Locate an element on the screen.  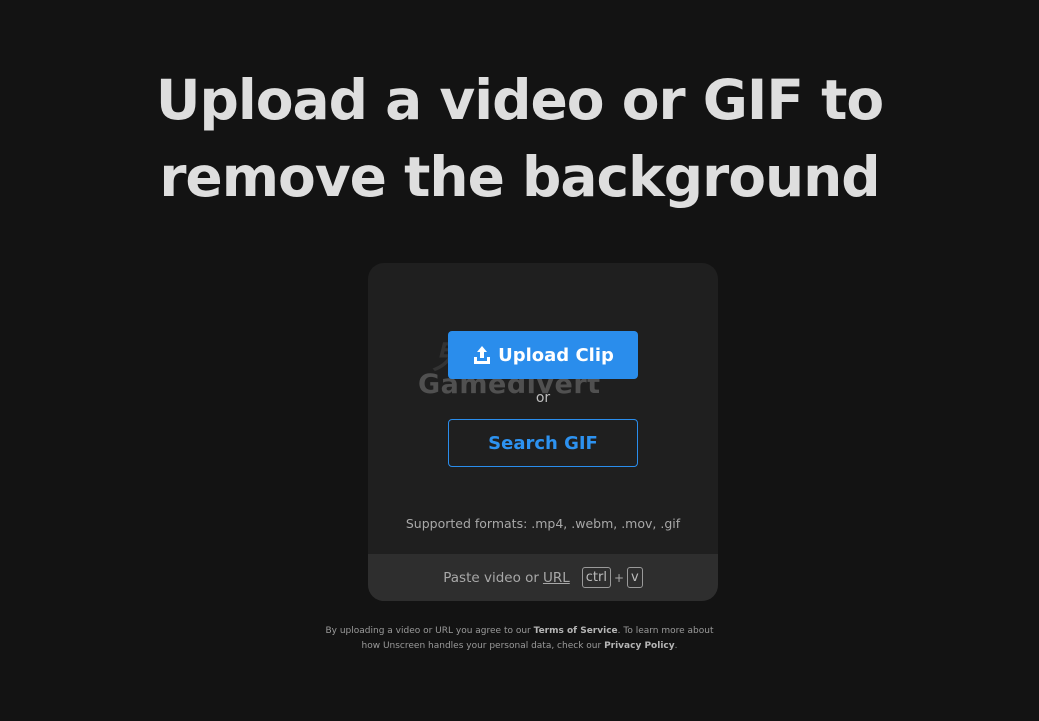
upload-clip-label: Upload Clip is located at coordinates (556, 355).